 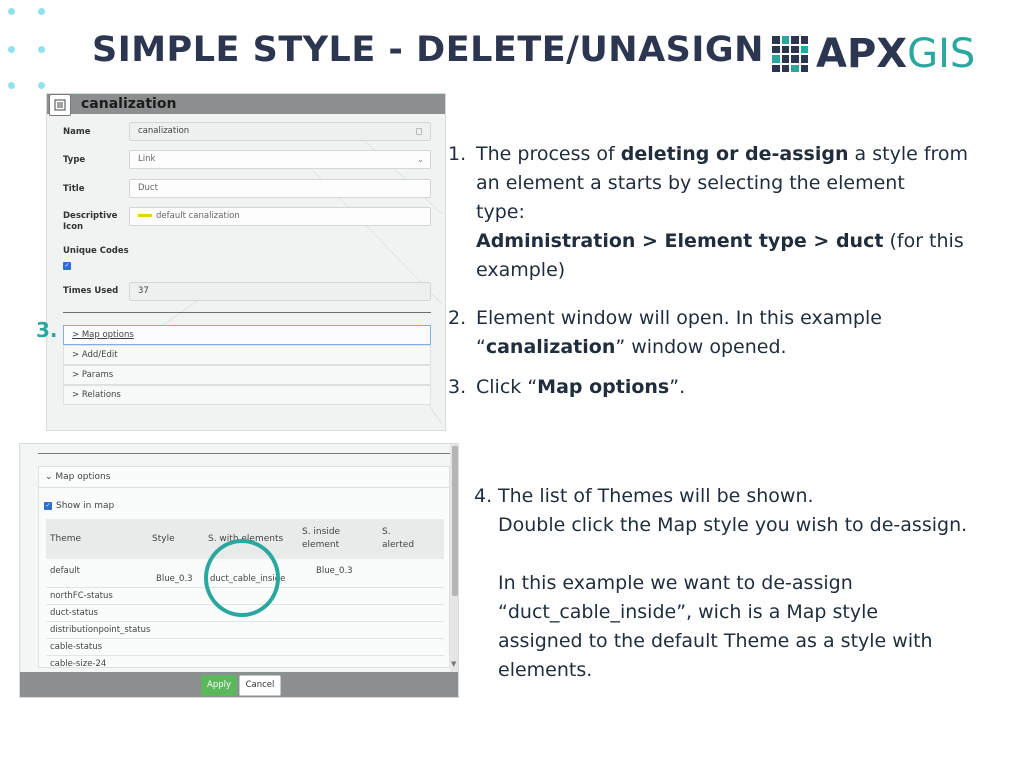 What do you see at coordinates (453, 664) in the screenshot?
I see `scroll-down-icon: ▼` at bounding box center [453, 664].